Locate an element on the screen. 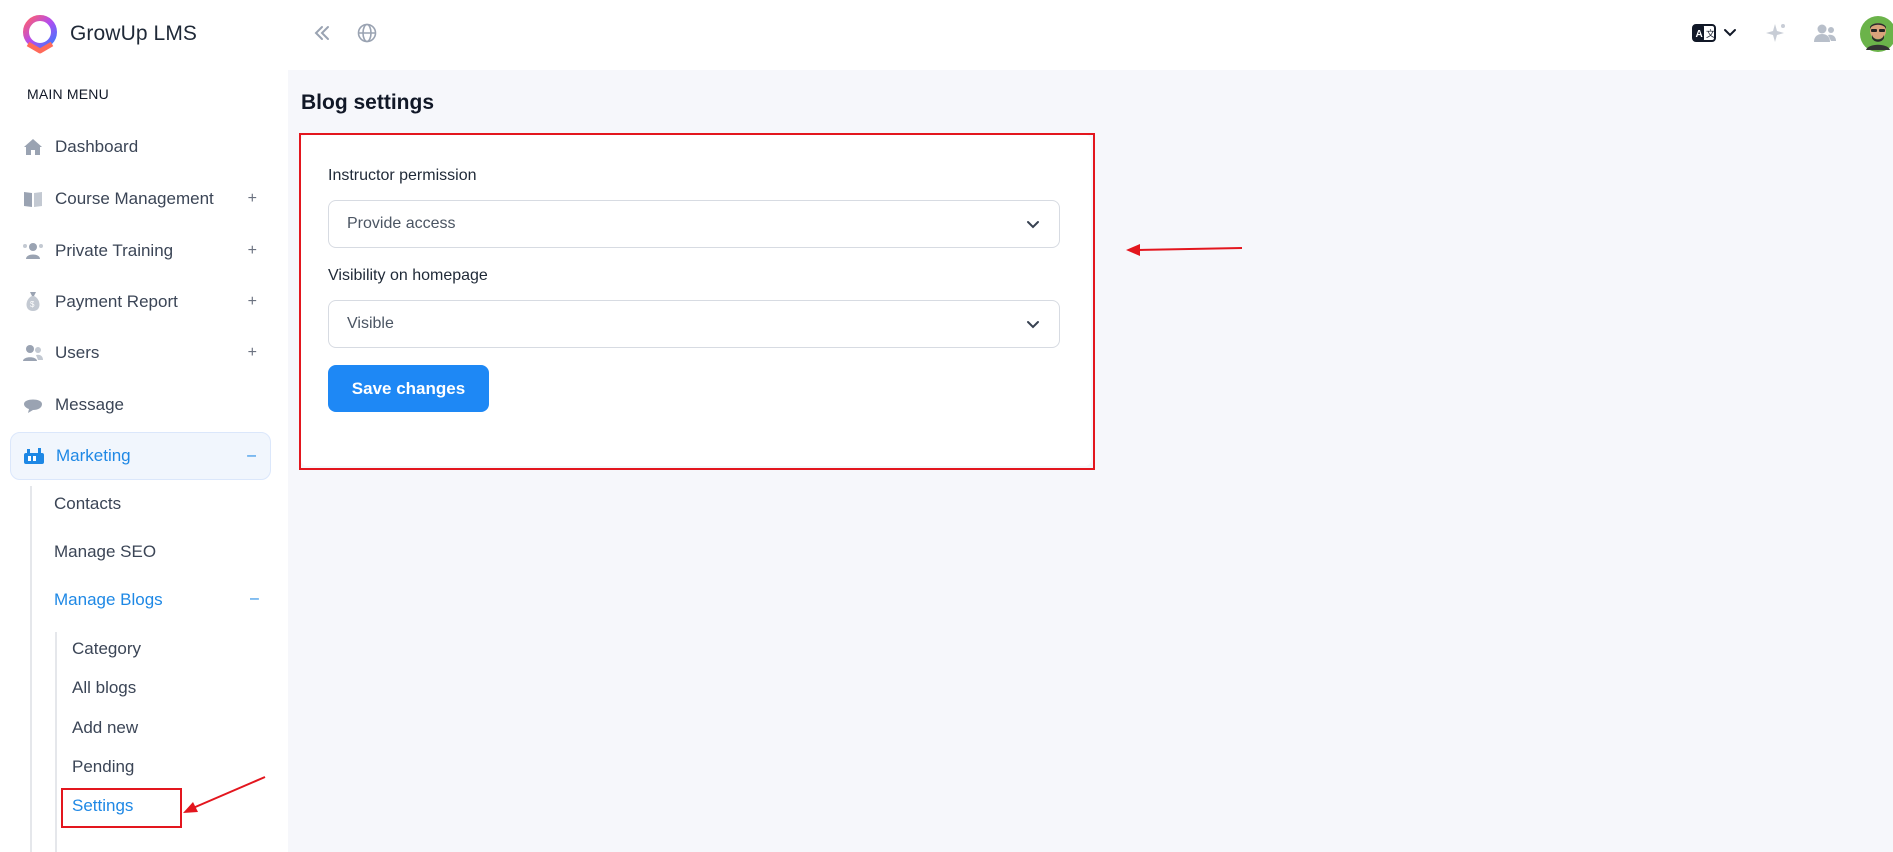 This screenshot has width=1893, height=852. annotation-arrow-settings is located at coordinates (229, 792).